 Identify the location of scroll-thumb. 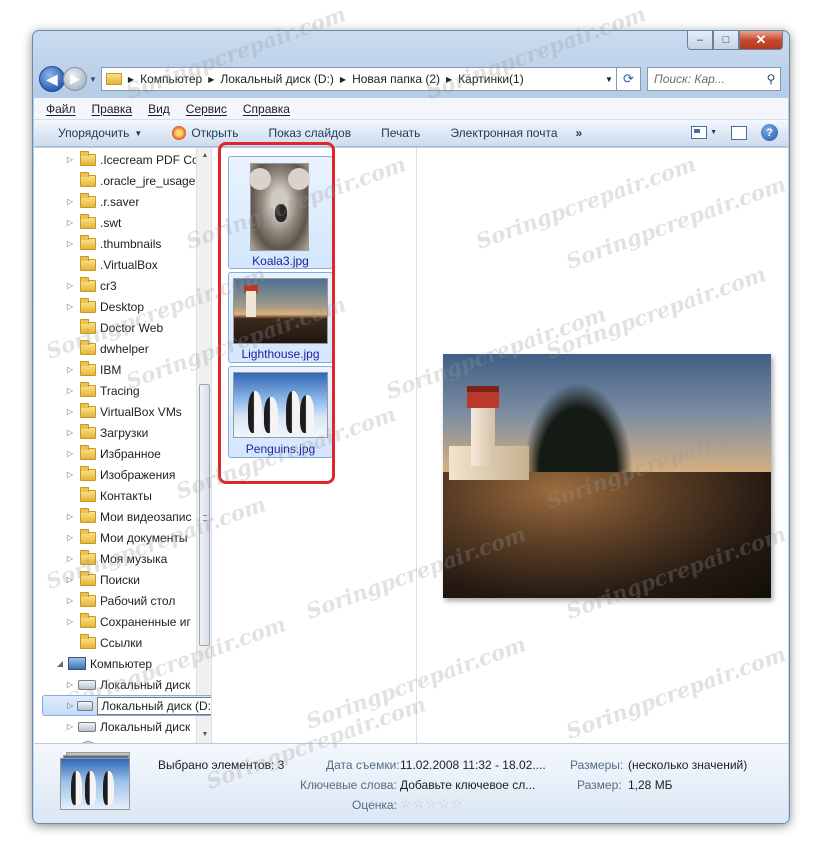
(204, 515).